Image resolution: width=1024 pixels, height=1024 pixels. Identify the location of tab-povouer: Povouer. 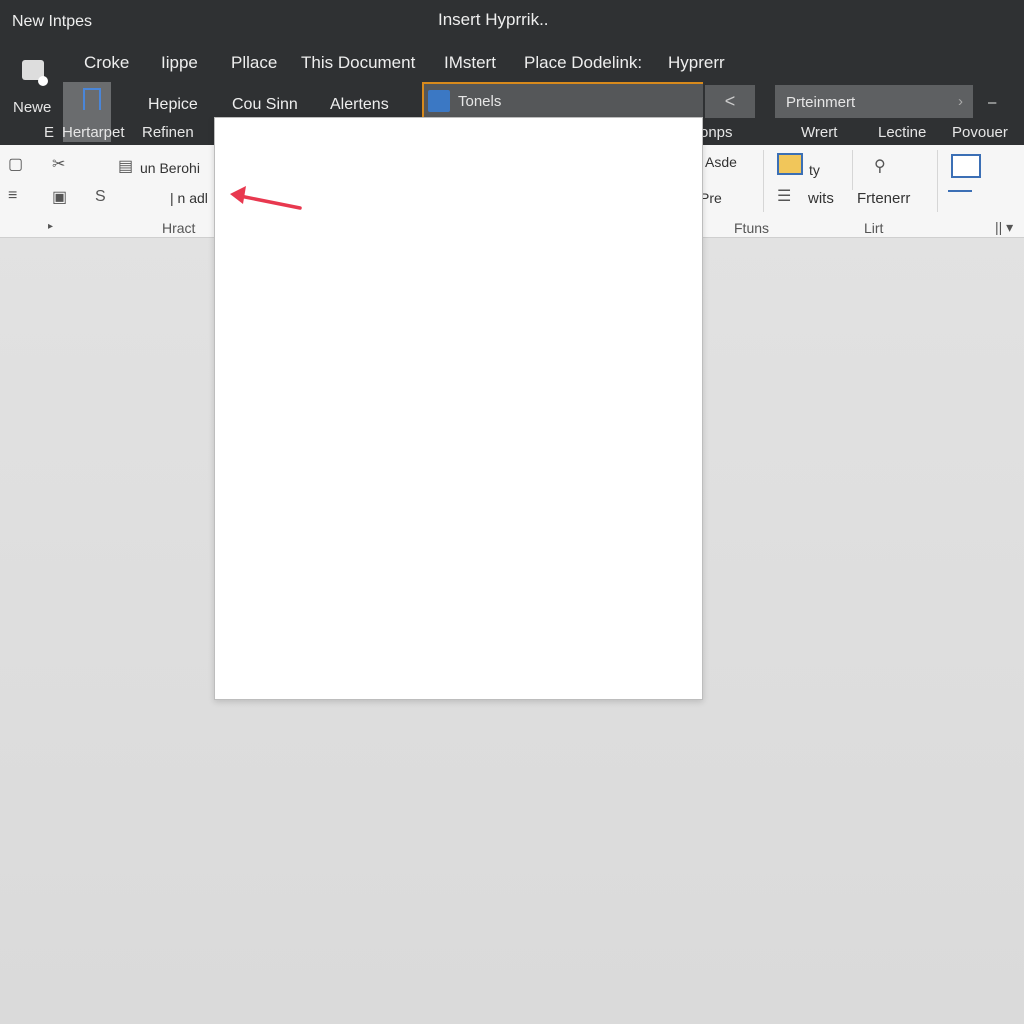
(980, 132).